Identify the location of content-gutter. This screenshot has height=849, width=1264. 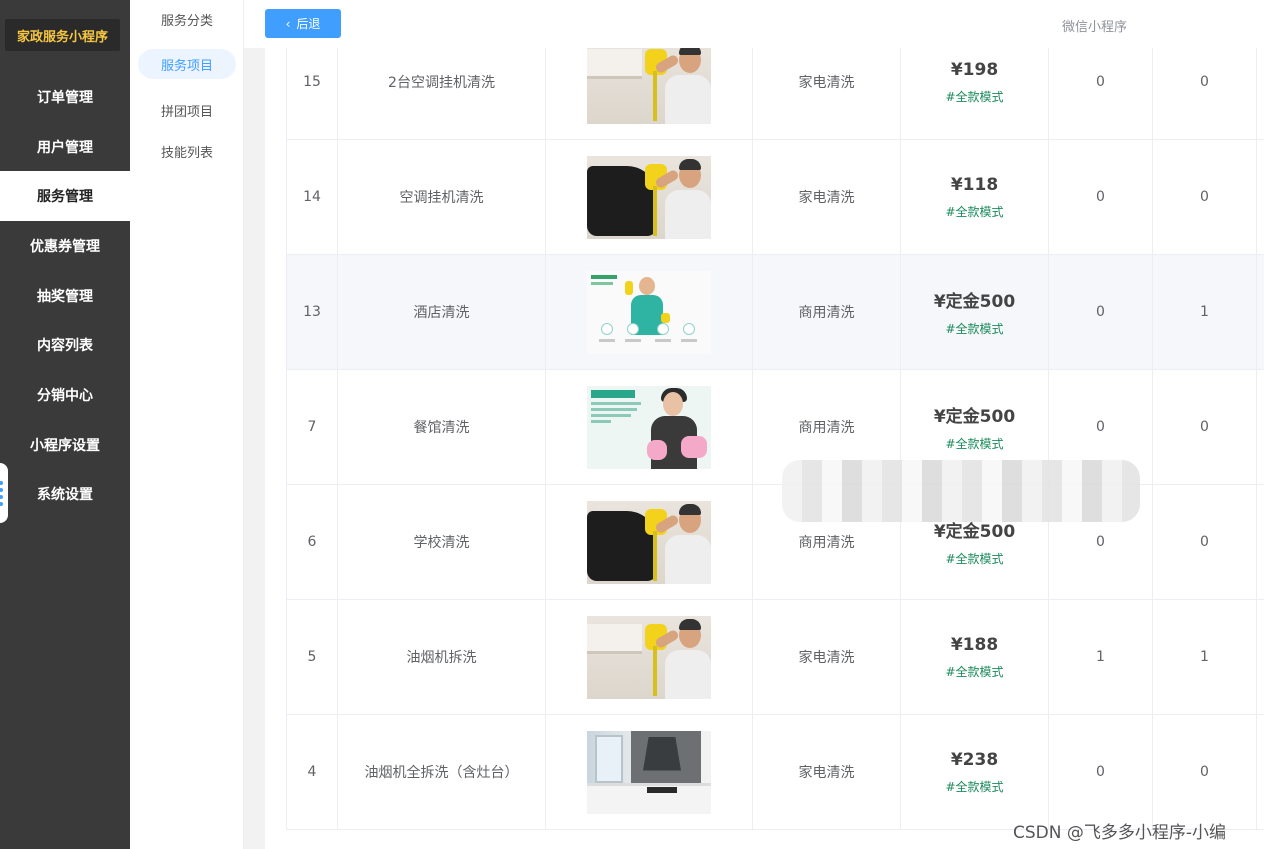
(254, 448).